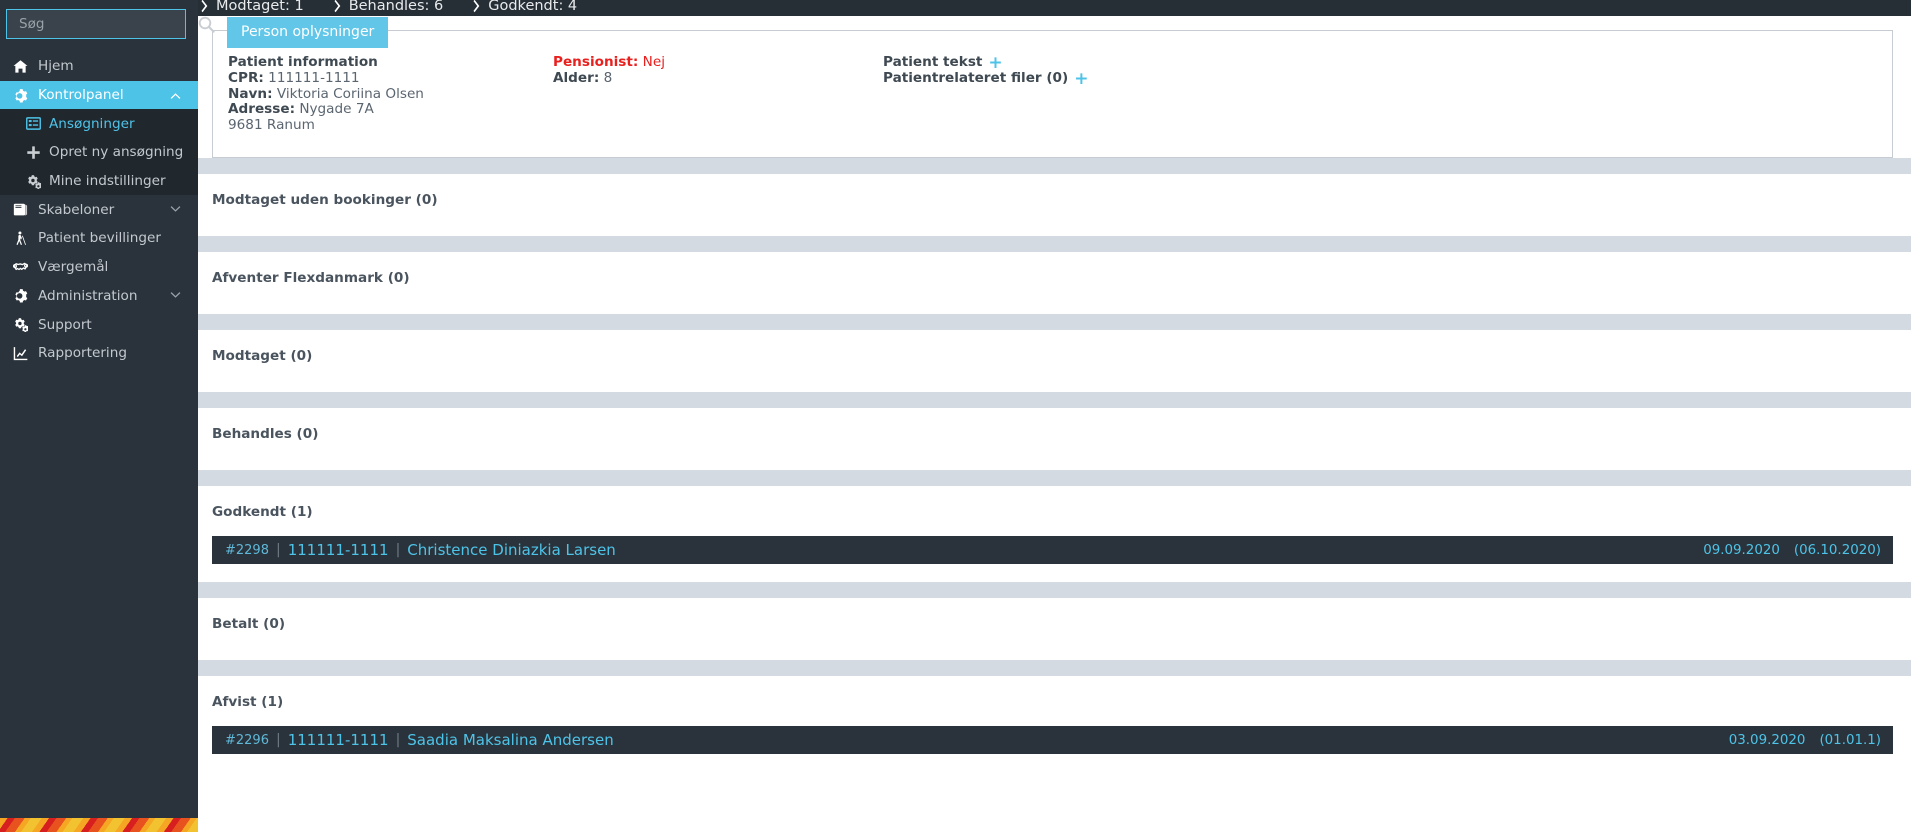 The height and width of the screenshot is (832, 1911). Describe the element at coordinates (272, 702) in the screenshot. I see `section-count: (1)` at that location.